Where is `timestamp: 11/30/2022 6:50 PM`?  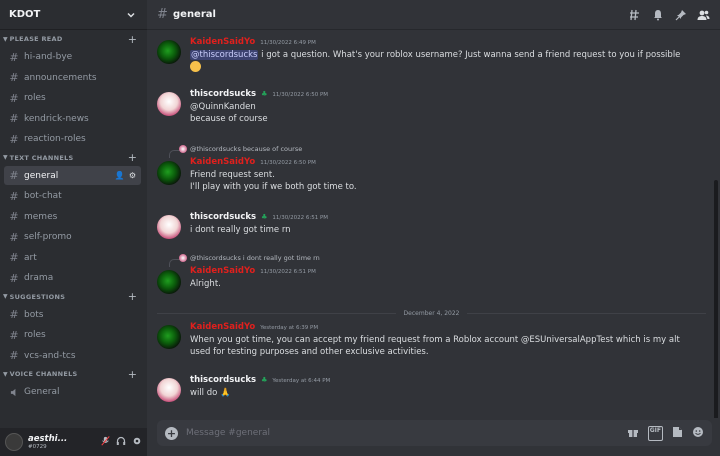
timestamp: 11/30/2022 6:50 PM is located at coordinates (288, 163).